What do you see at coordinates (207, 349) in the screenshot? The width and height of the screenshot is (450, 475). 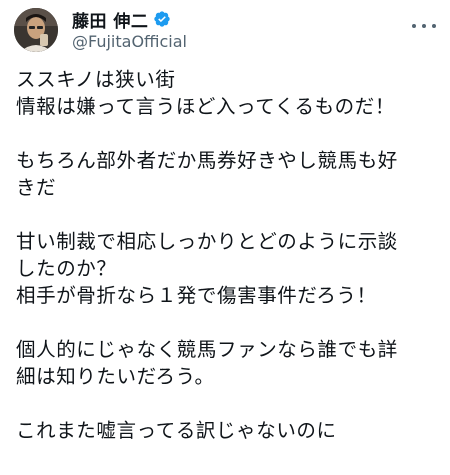 I see `tweet-line: 個人的にじゃなく競馬ファンなら誰でも詳` at bounding box center [207, 349].